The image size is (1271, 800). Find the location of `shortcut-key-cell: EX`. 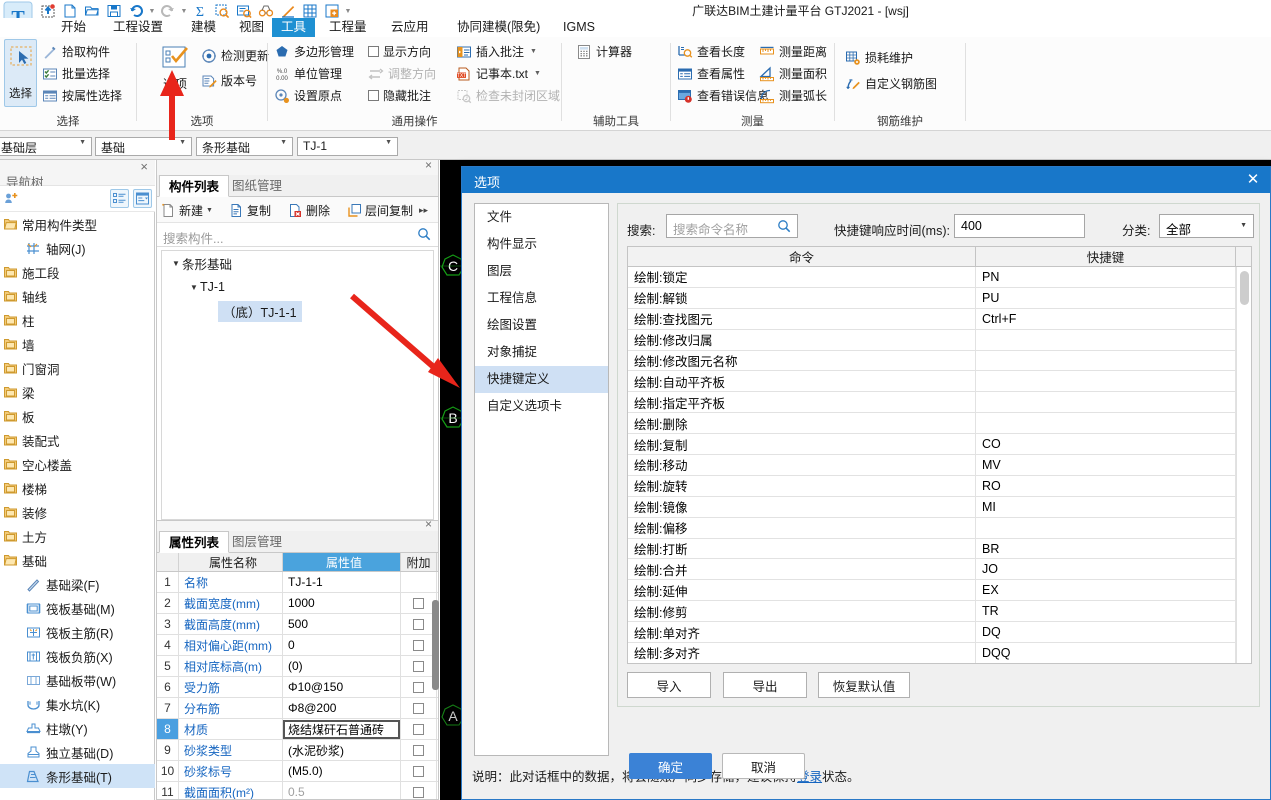

shortcut-key-cell: EX is located at coordinates (1106, 590).